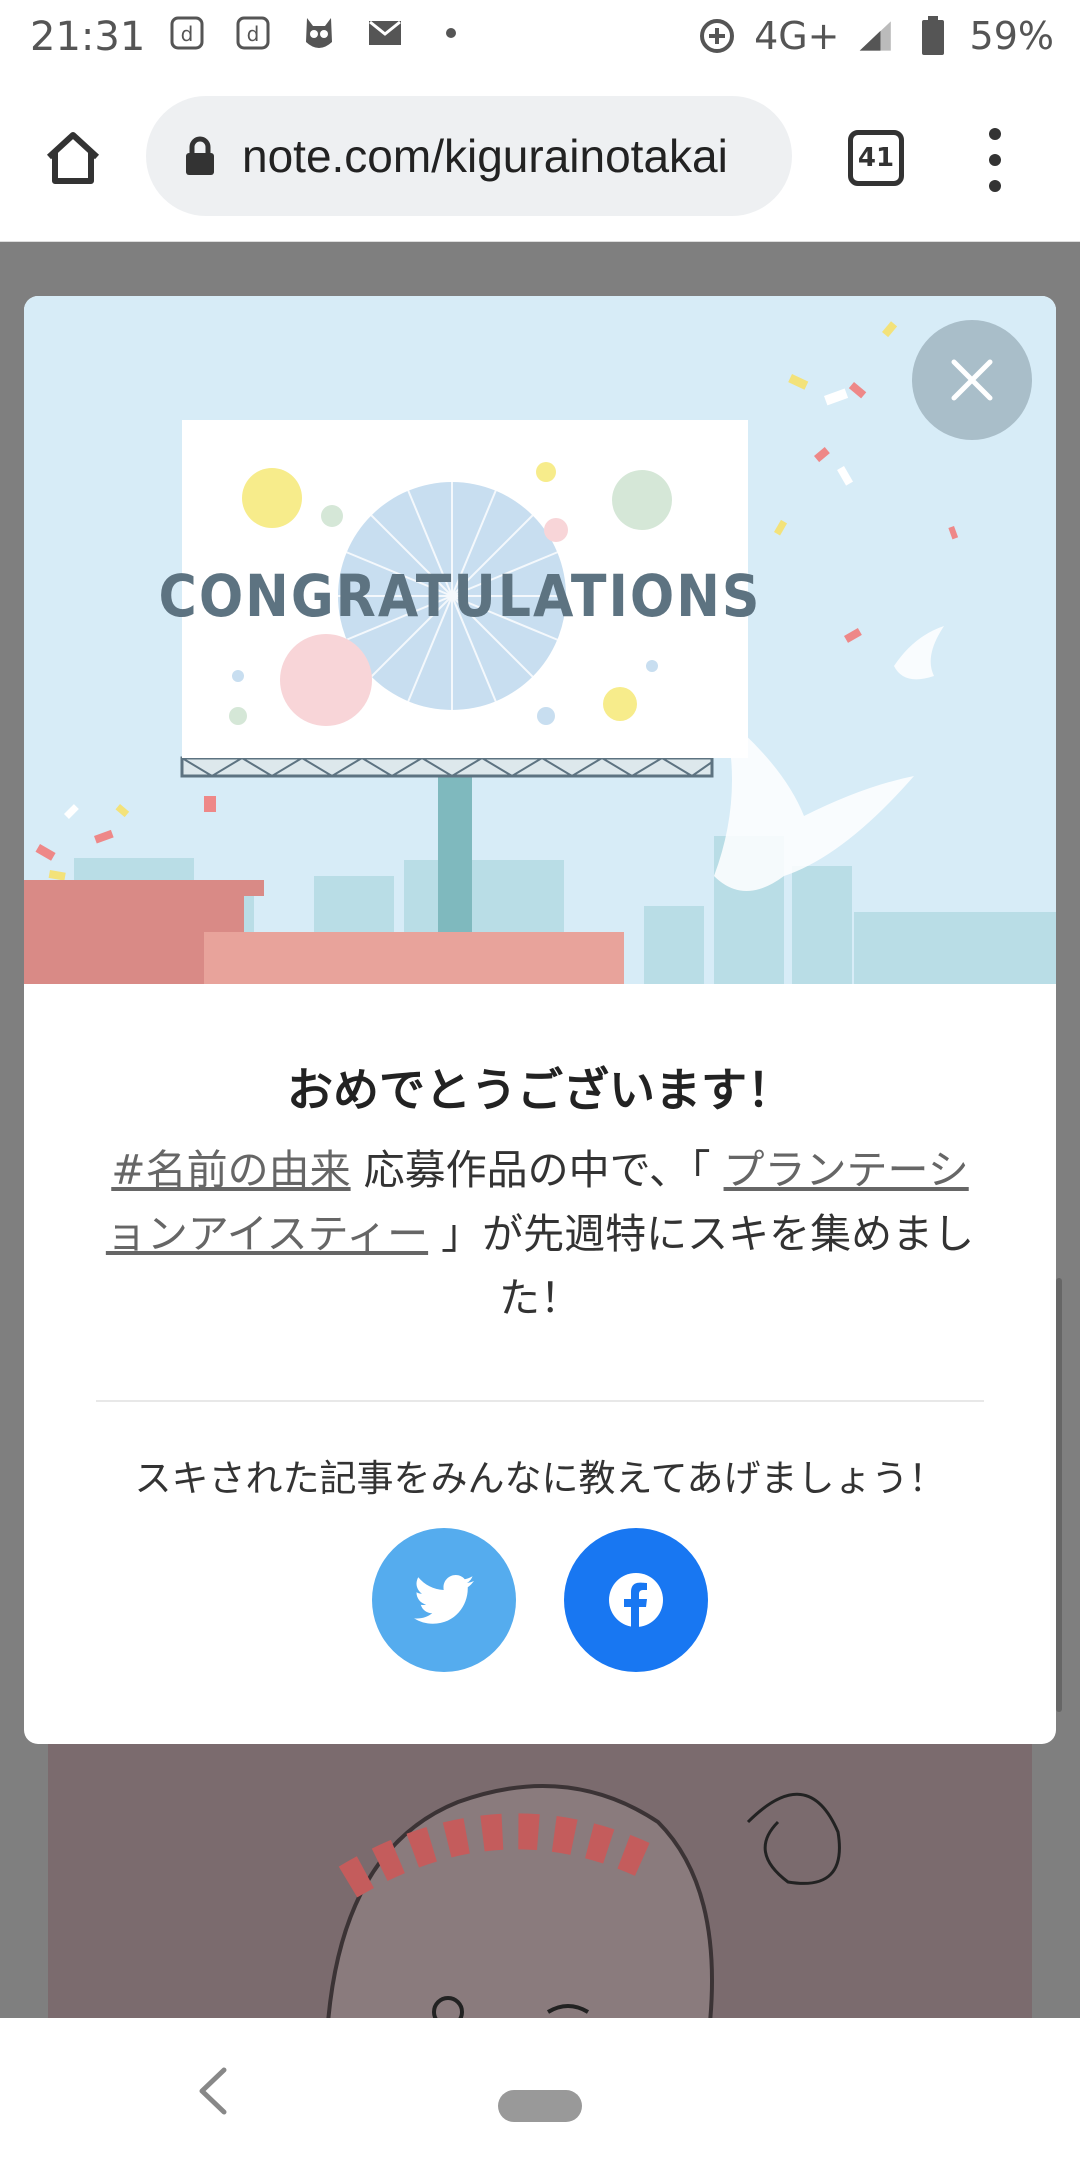  Describe the element at coordinates (537, 1170) in the screenshot. I see `message-text-1: 応募作品の中で、「` at that location.